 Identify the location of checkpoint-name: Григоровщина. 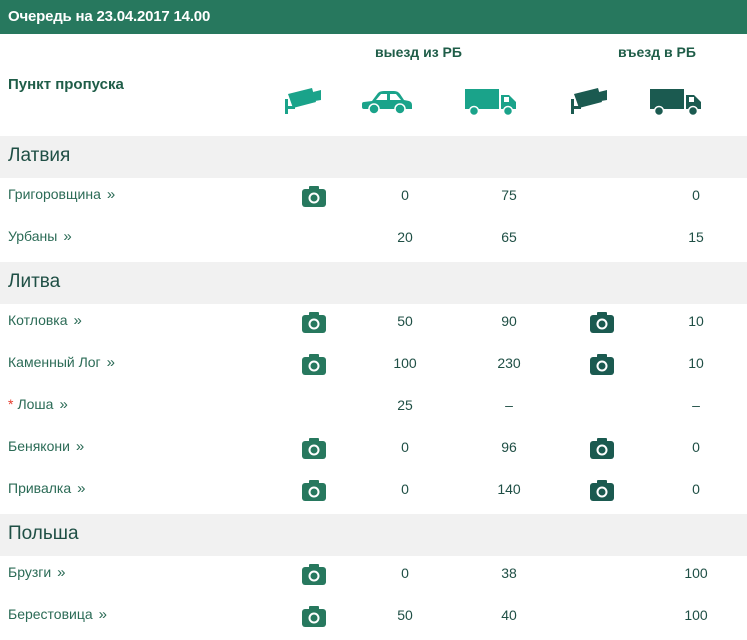
(54, 194).